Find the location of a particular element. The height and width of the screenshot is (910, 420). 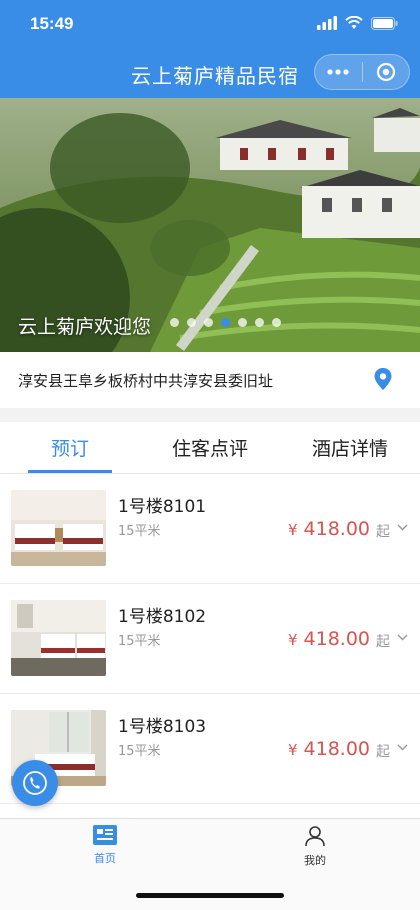

nav-bar: 云上菊庐精品民宿 is located at coordinates (210, 74).